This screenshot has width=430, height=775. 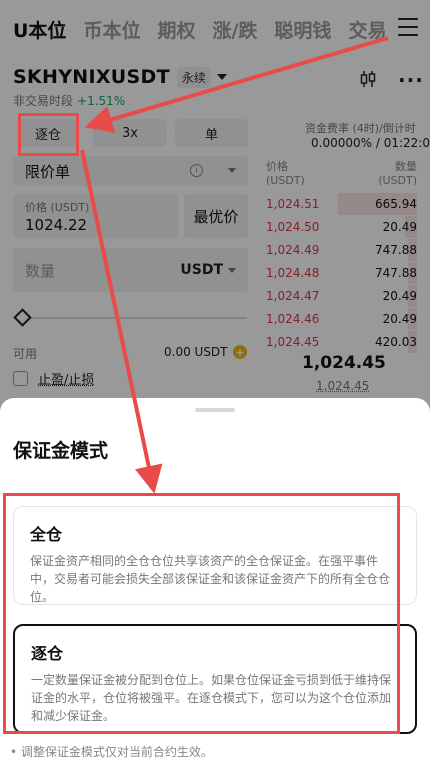 What do you see at coordinates (215, 410) in the screenshot?
I see `sheet-grabber` at bounding box center [215, 410].